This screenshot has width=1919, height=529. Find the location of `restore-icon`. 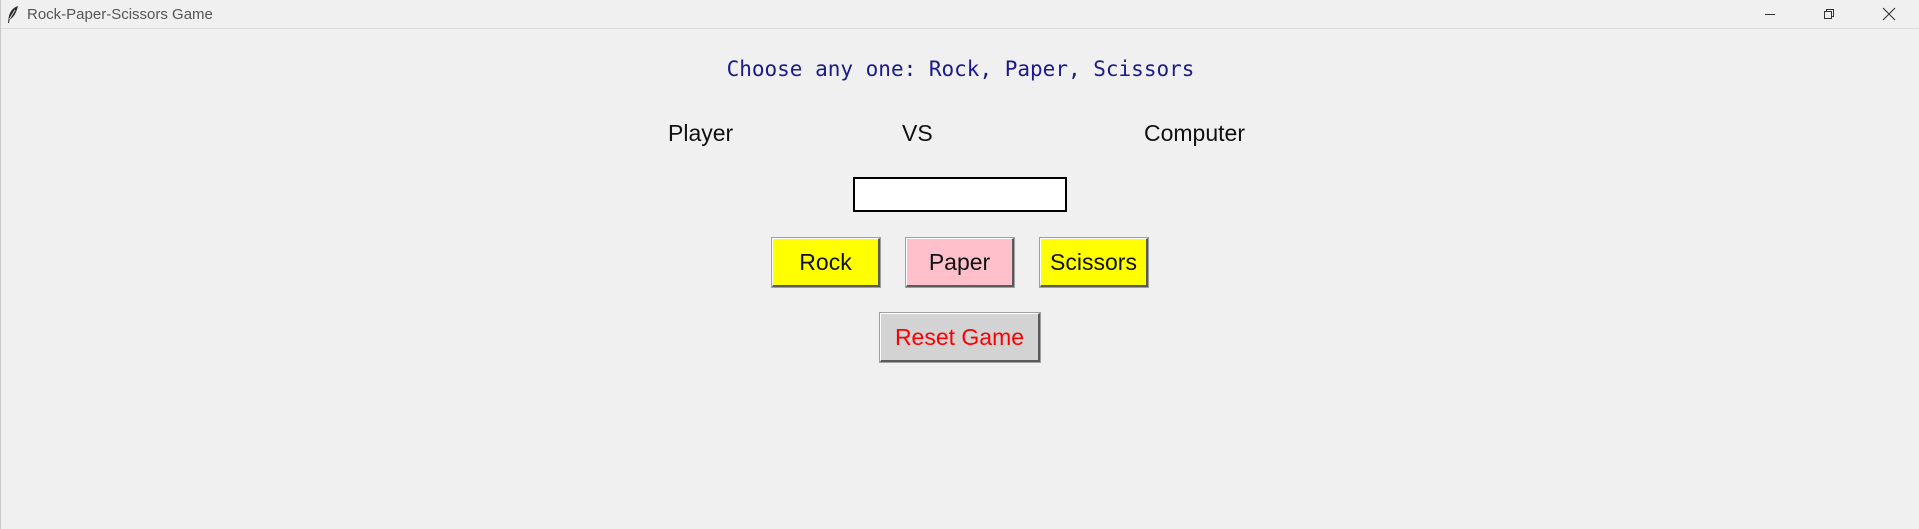

restore-icon is located at coordinates (1829, 14).